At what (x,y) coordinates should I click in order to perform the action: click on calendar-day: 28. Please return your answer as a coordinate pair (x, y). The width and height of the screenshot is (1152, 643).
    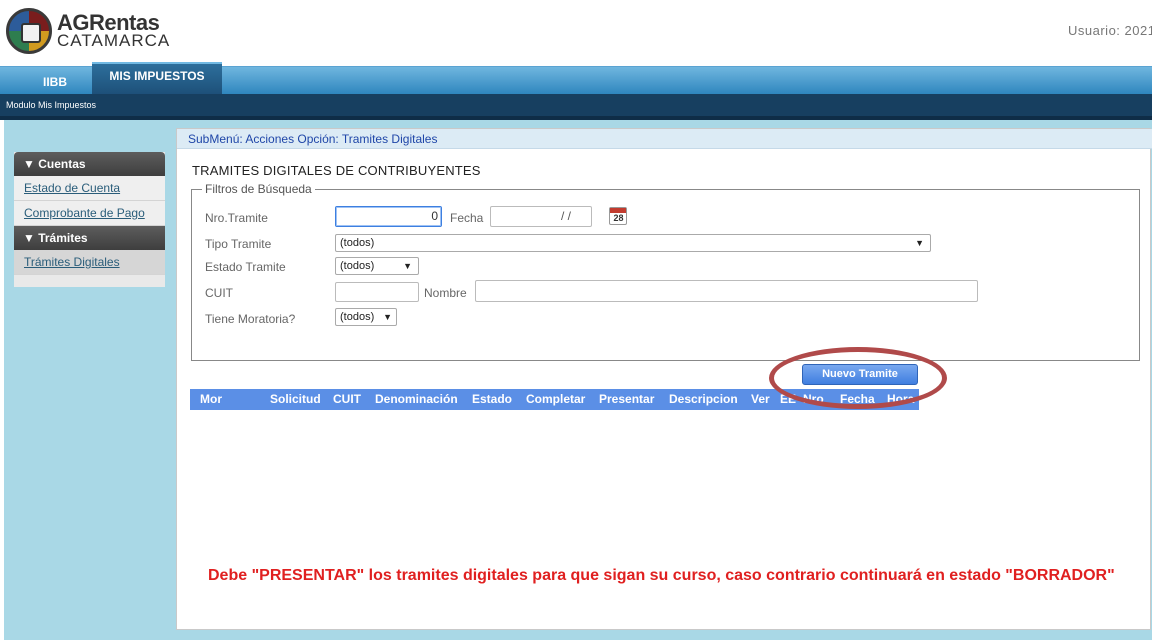
    Looking at the image, I should click on (618, 218).